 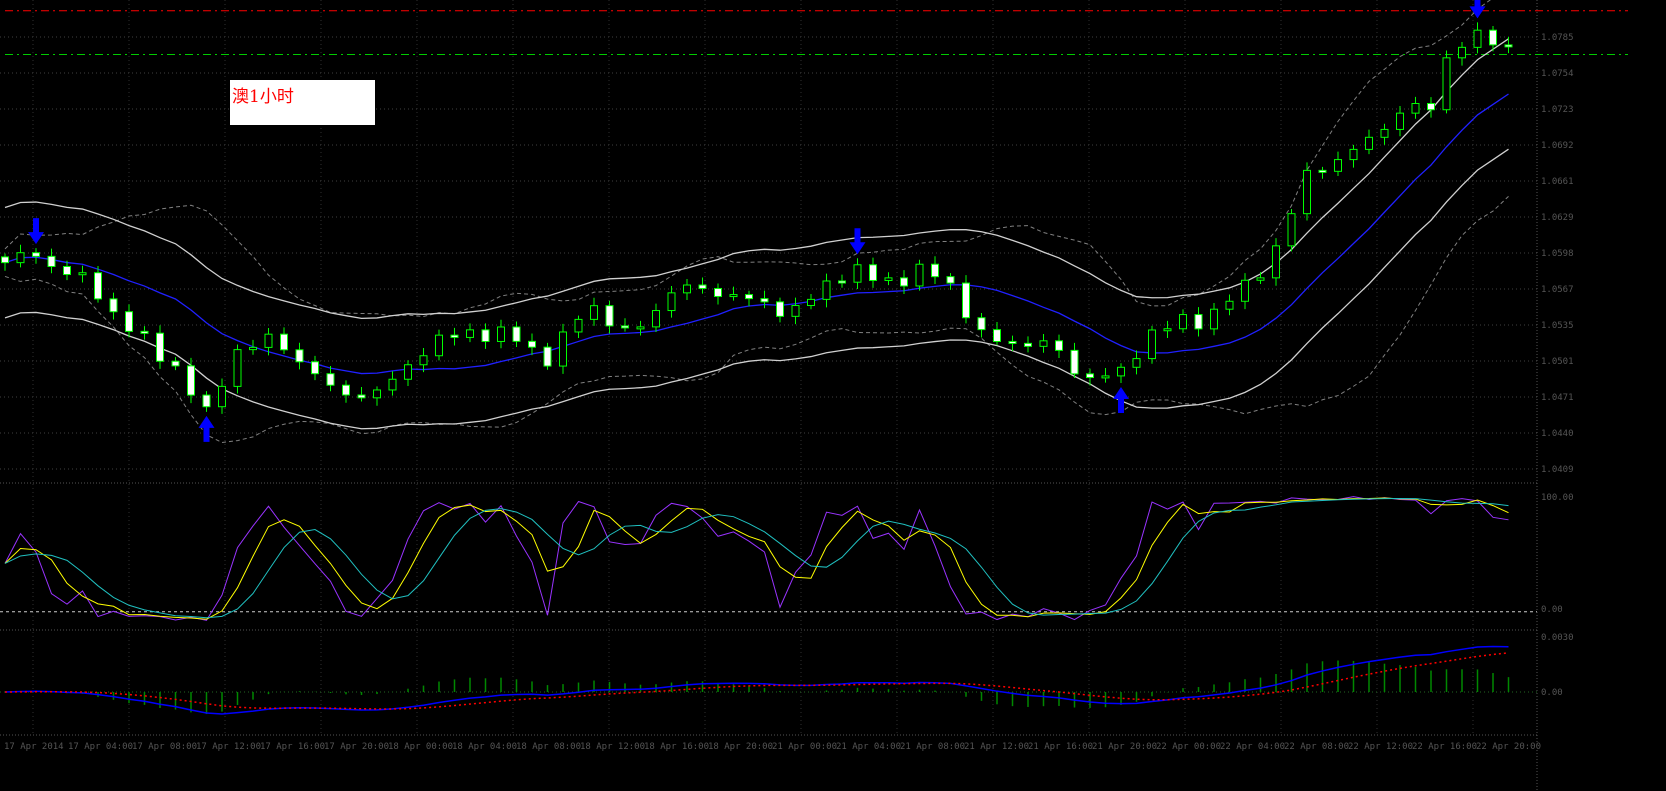 What do you see at coordinates (1557, 38) in the screenshot?
I see `price-axis-label: 1.0785` at bounding box center [1557, 38].